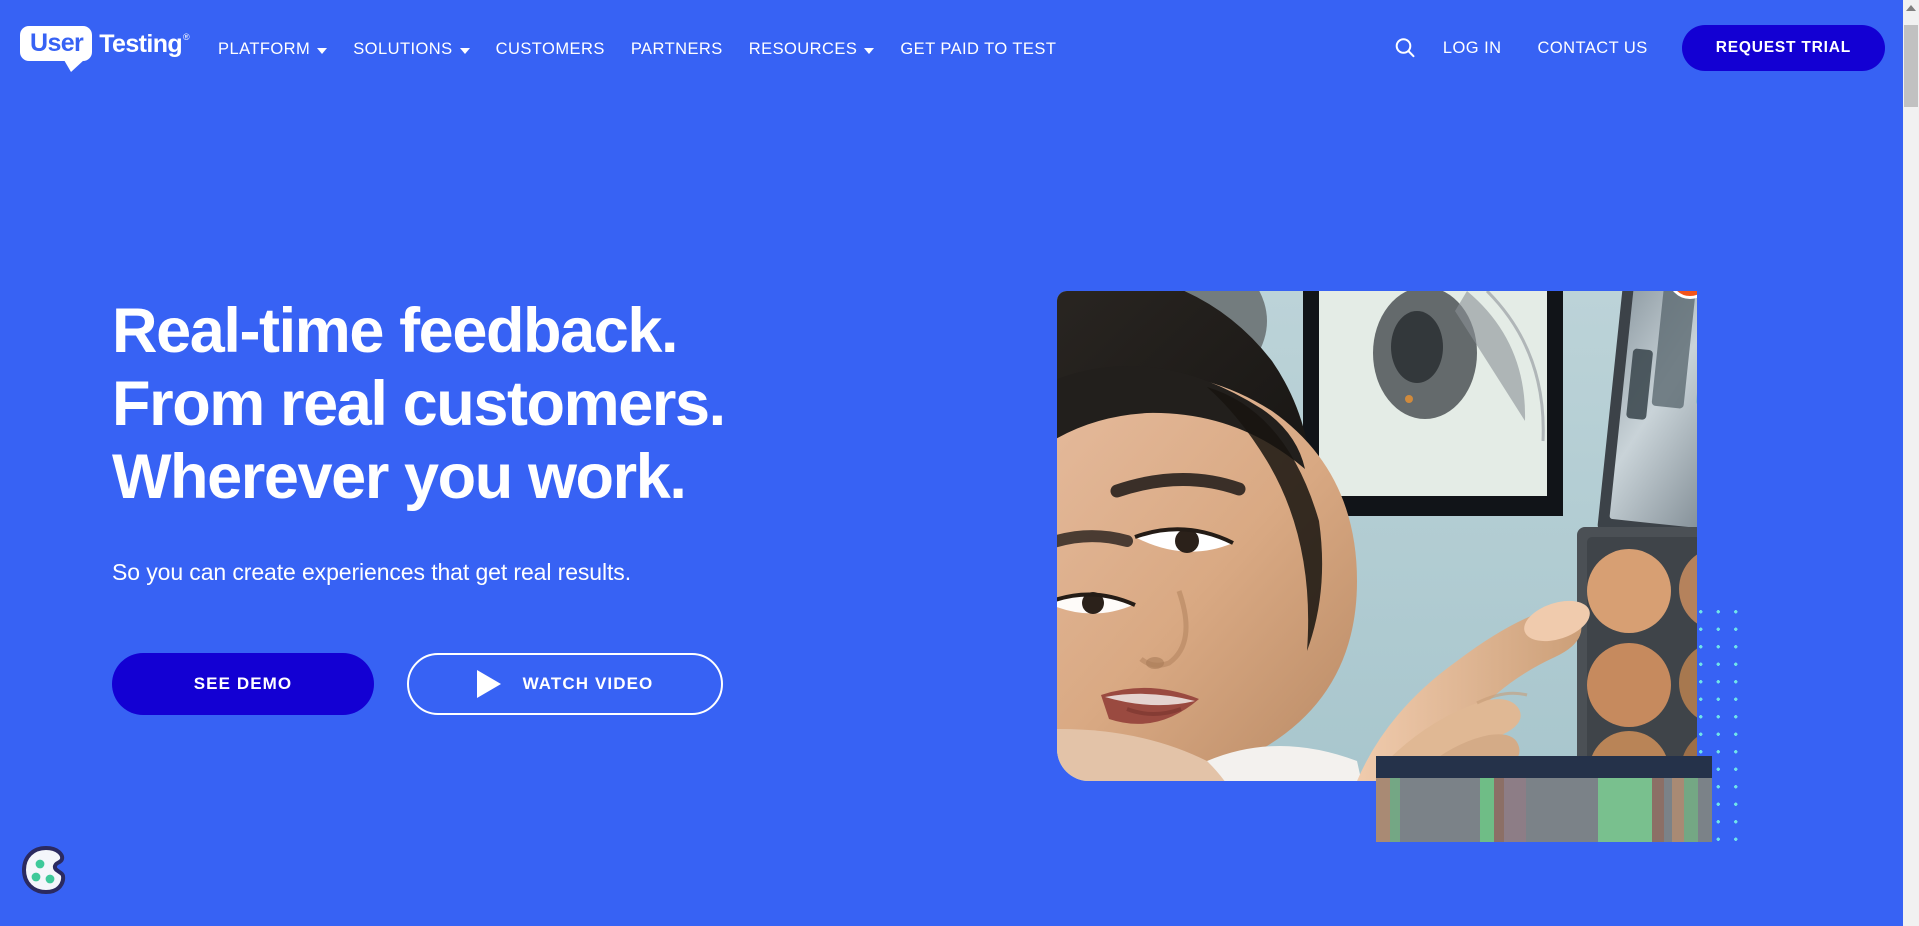 This screenshot has height=926, width=1919. Describe the element at coordinates (1911, 463) in the screenshot. I see `browser-scrollbar` at that location.